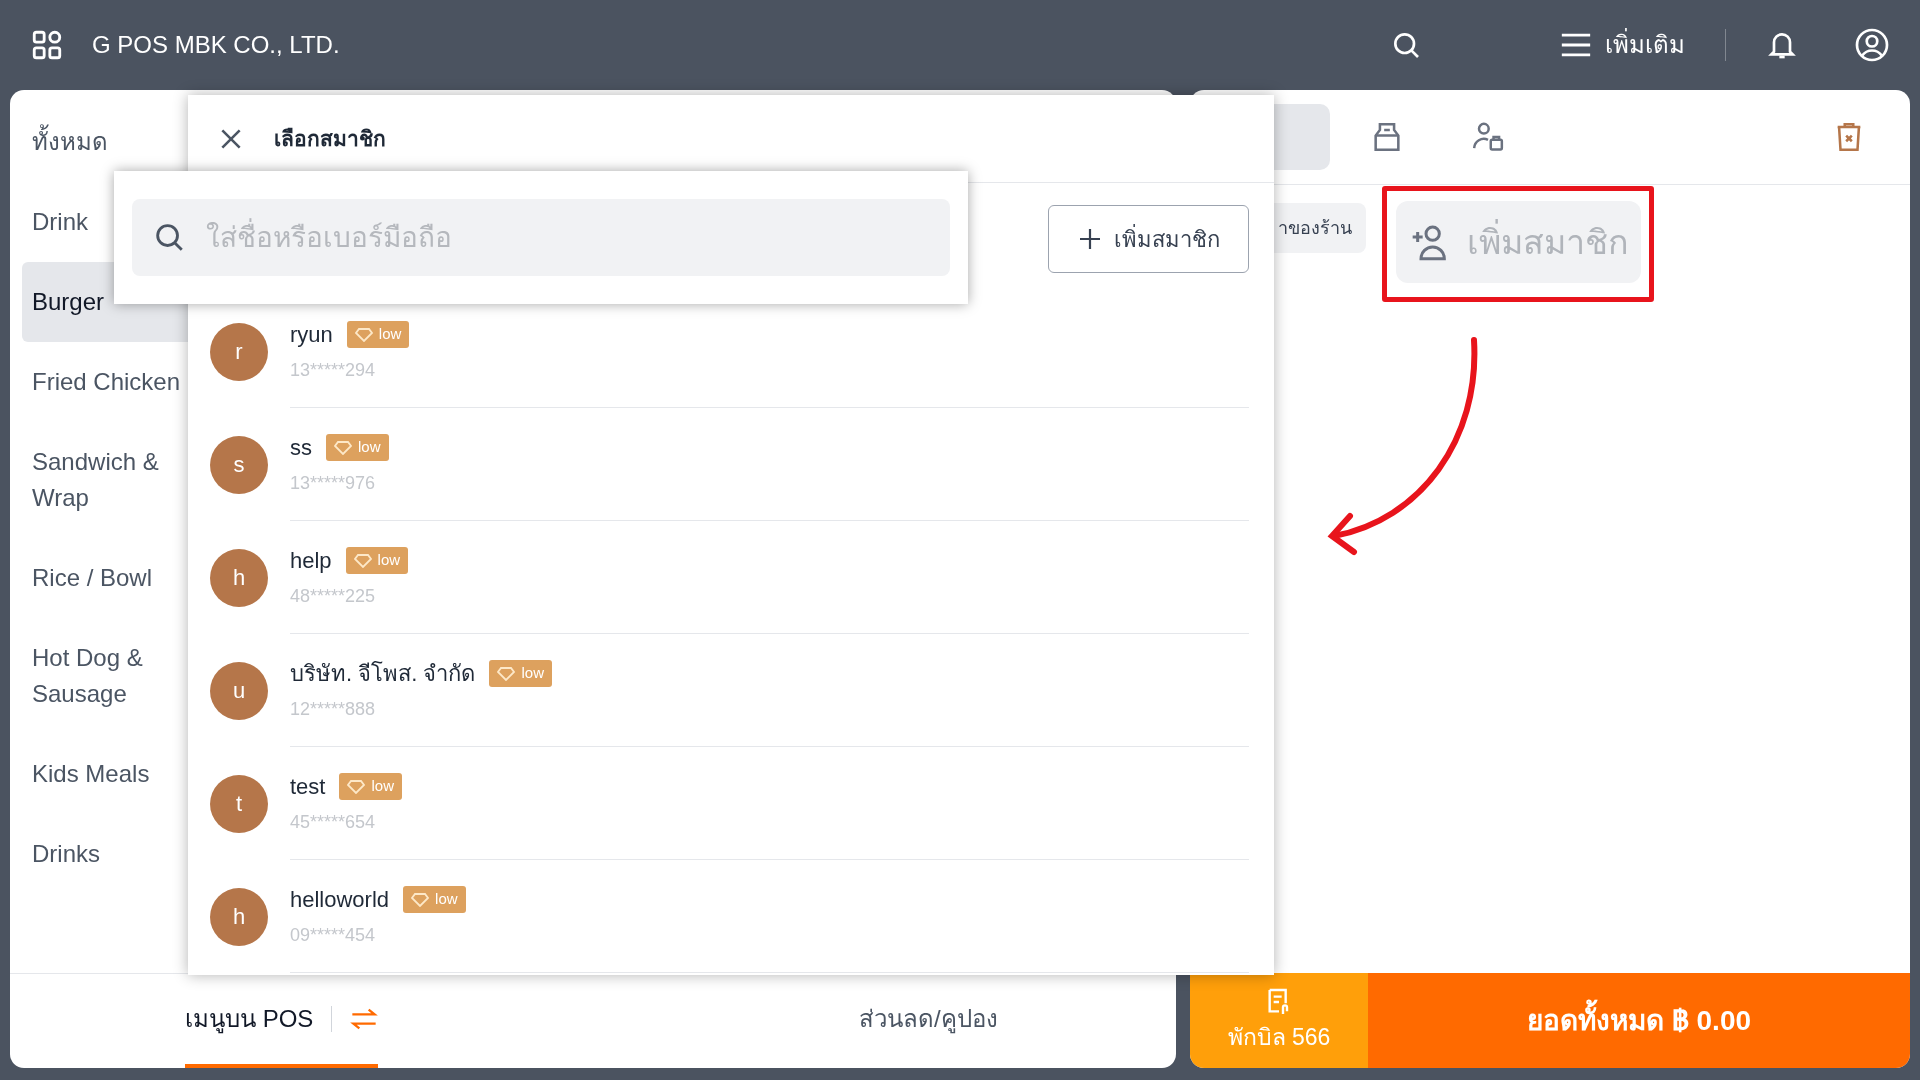  Describe the element at coordinates (333, 822) in the screenshot. I see `member-phone: 45*****654` at that location.